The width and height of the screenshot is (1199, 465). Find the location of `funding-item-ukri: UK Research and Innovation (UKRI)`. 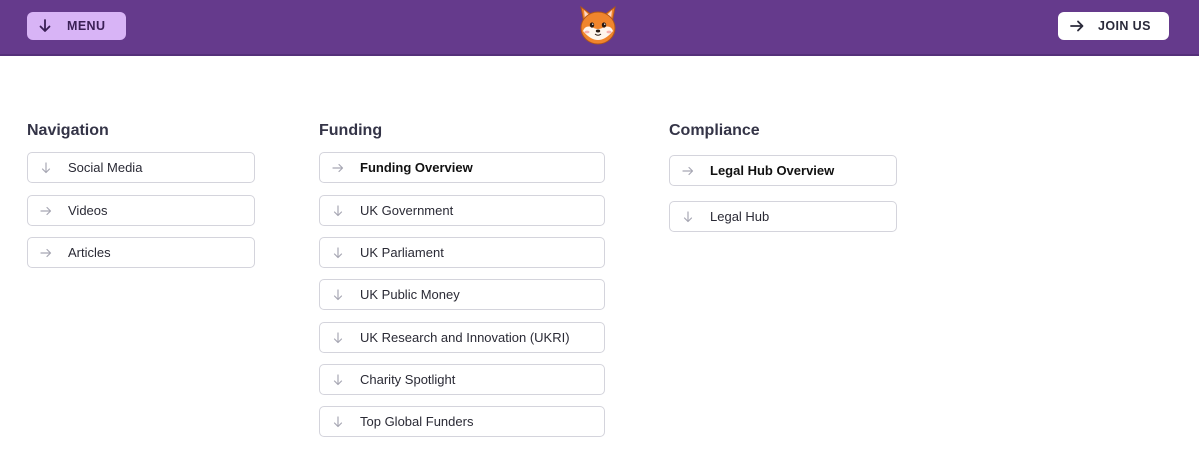

funding-item-ukri: UK Research and Innovation (UKRI) is located at coordinates (462, 337).